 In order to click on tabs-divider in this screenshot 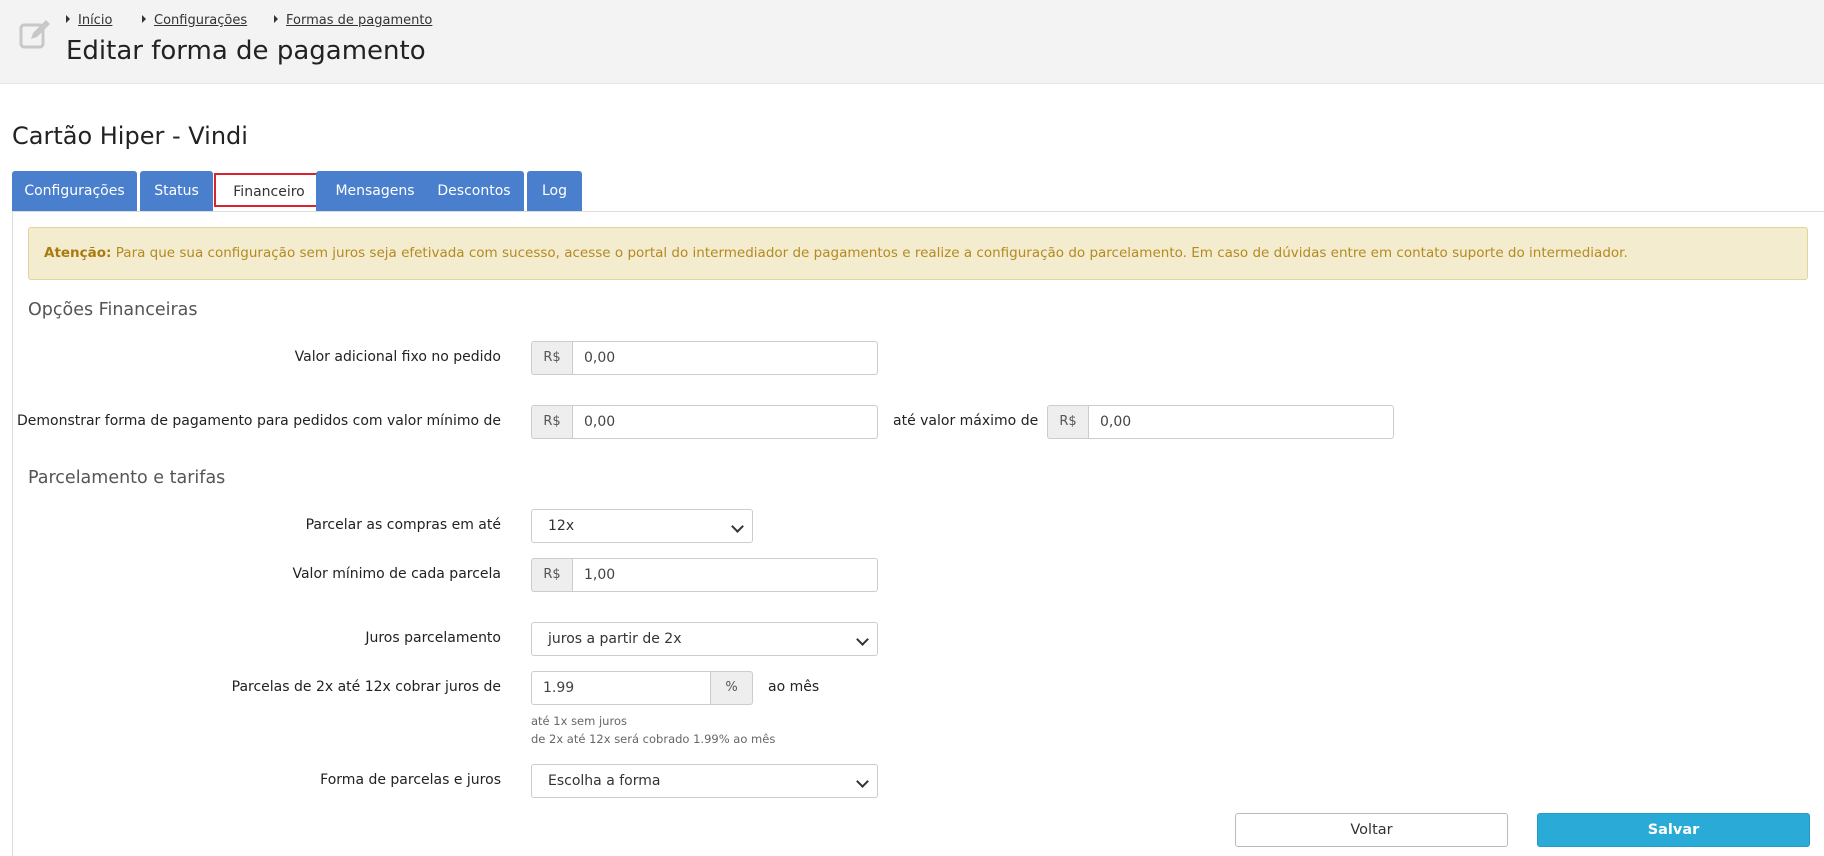, I will do `click(918, 211)`.